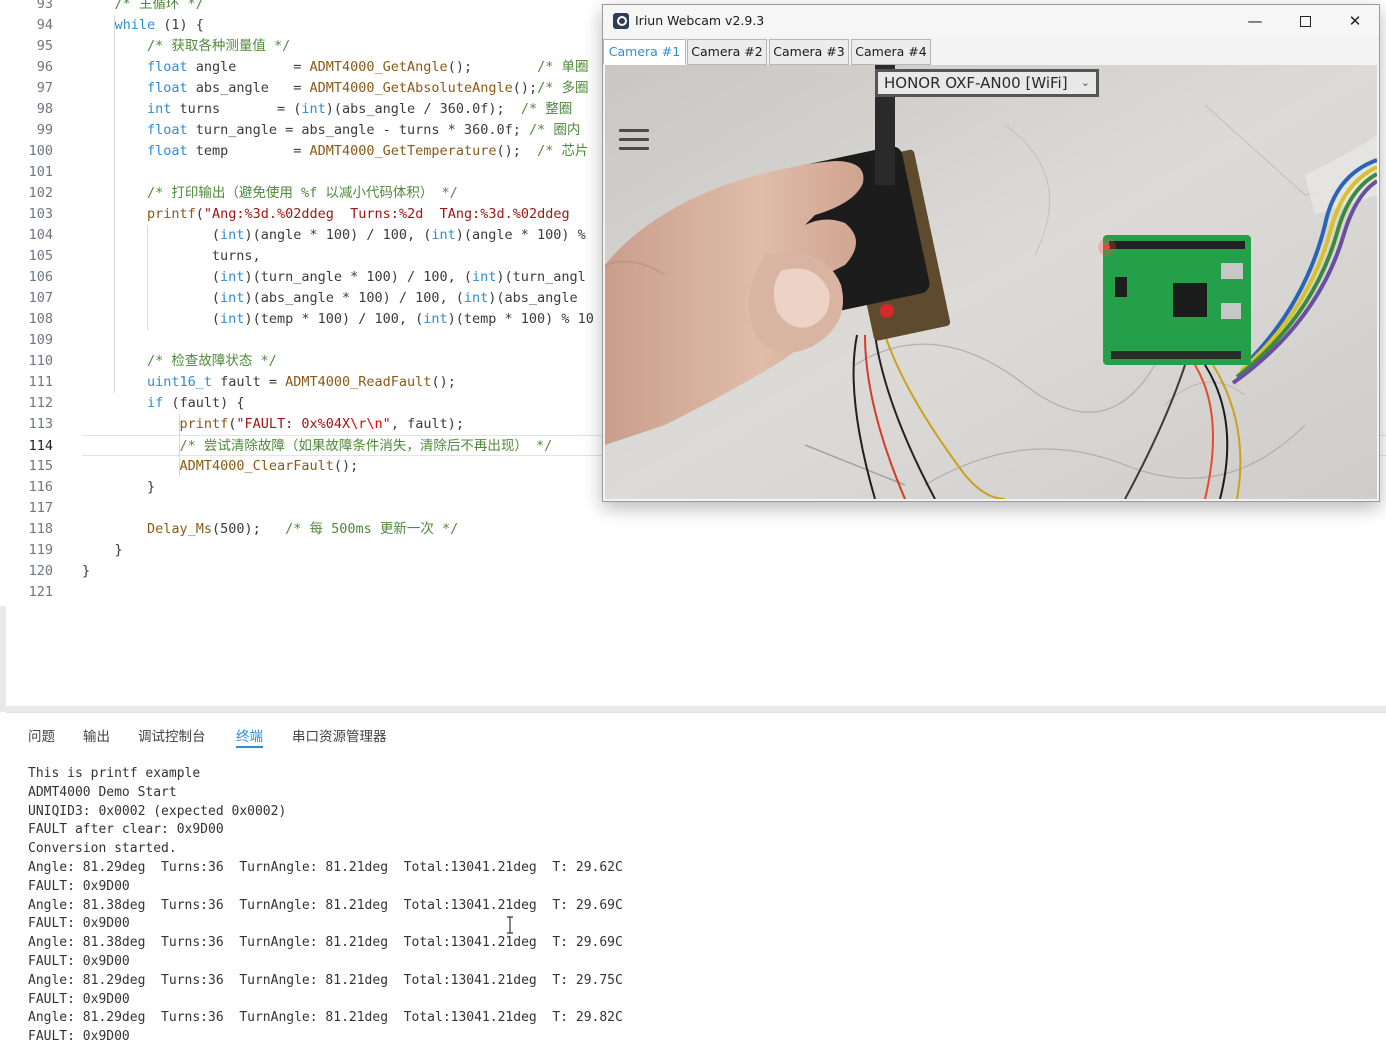 This screenshot has height=1043, width=1386. I want to click on text-cursor-icon, so click(510, 925).